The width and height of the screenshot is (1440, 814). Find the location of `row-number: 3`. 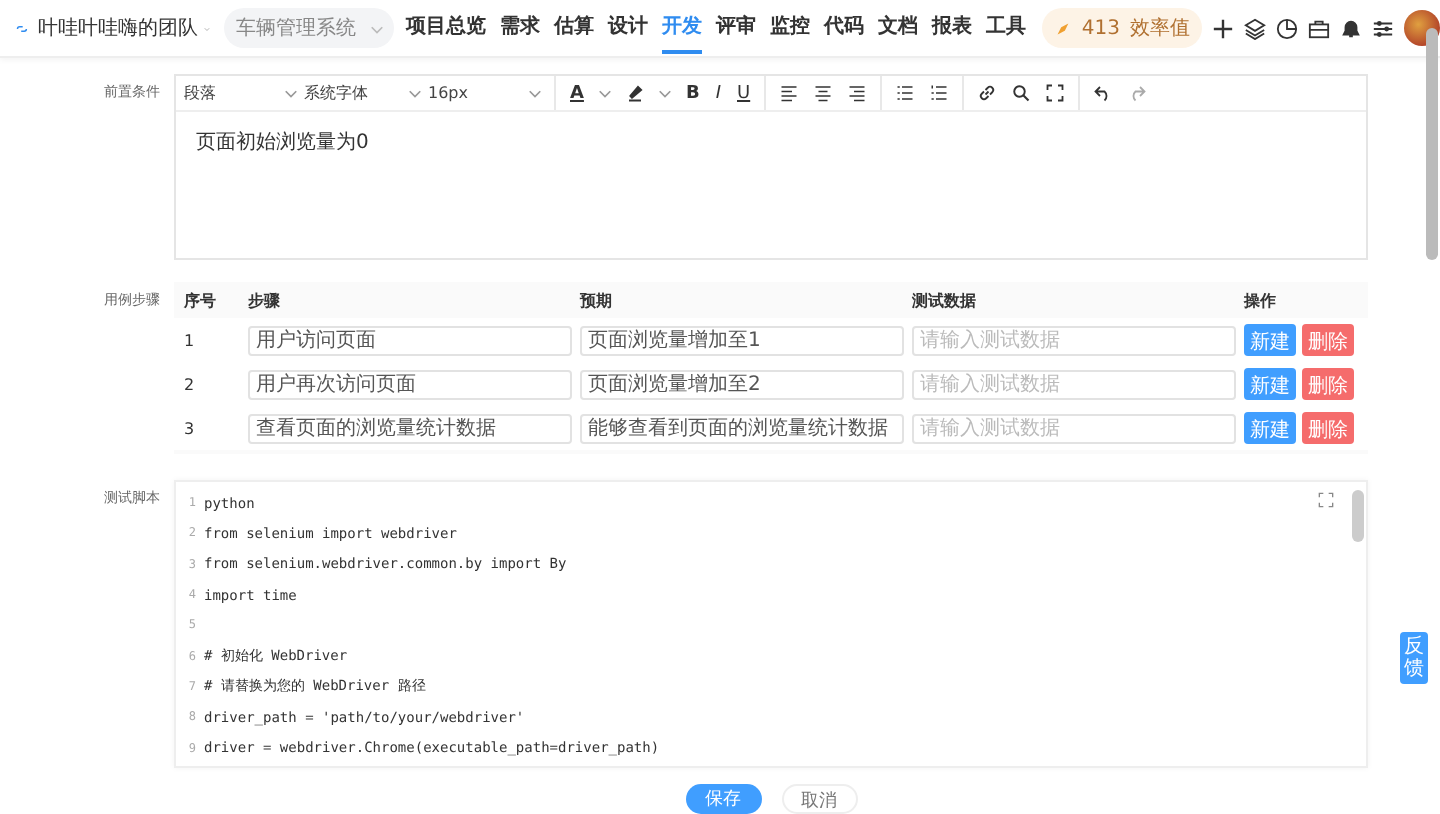

row-number: 3 is located at coordinates (190, 428).